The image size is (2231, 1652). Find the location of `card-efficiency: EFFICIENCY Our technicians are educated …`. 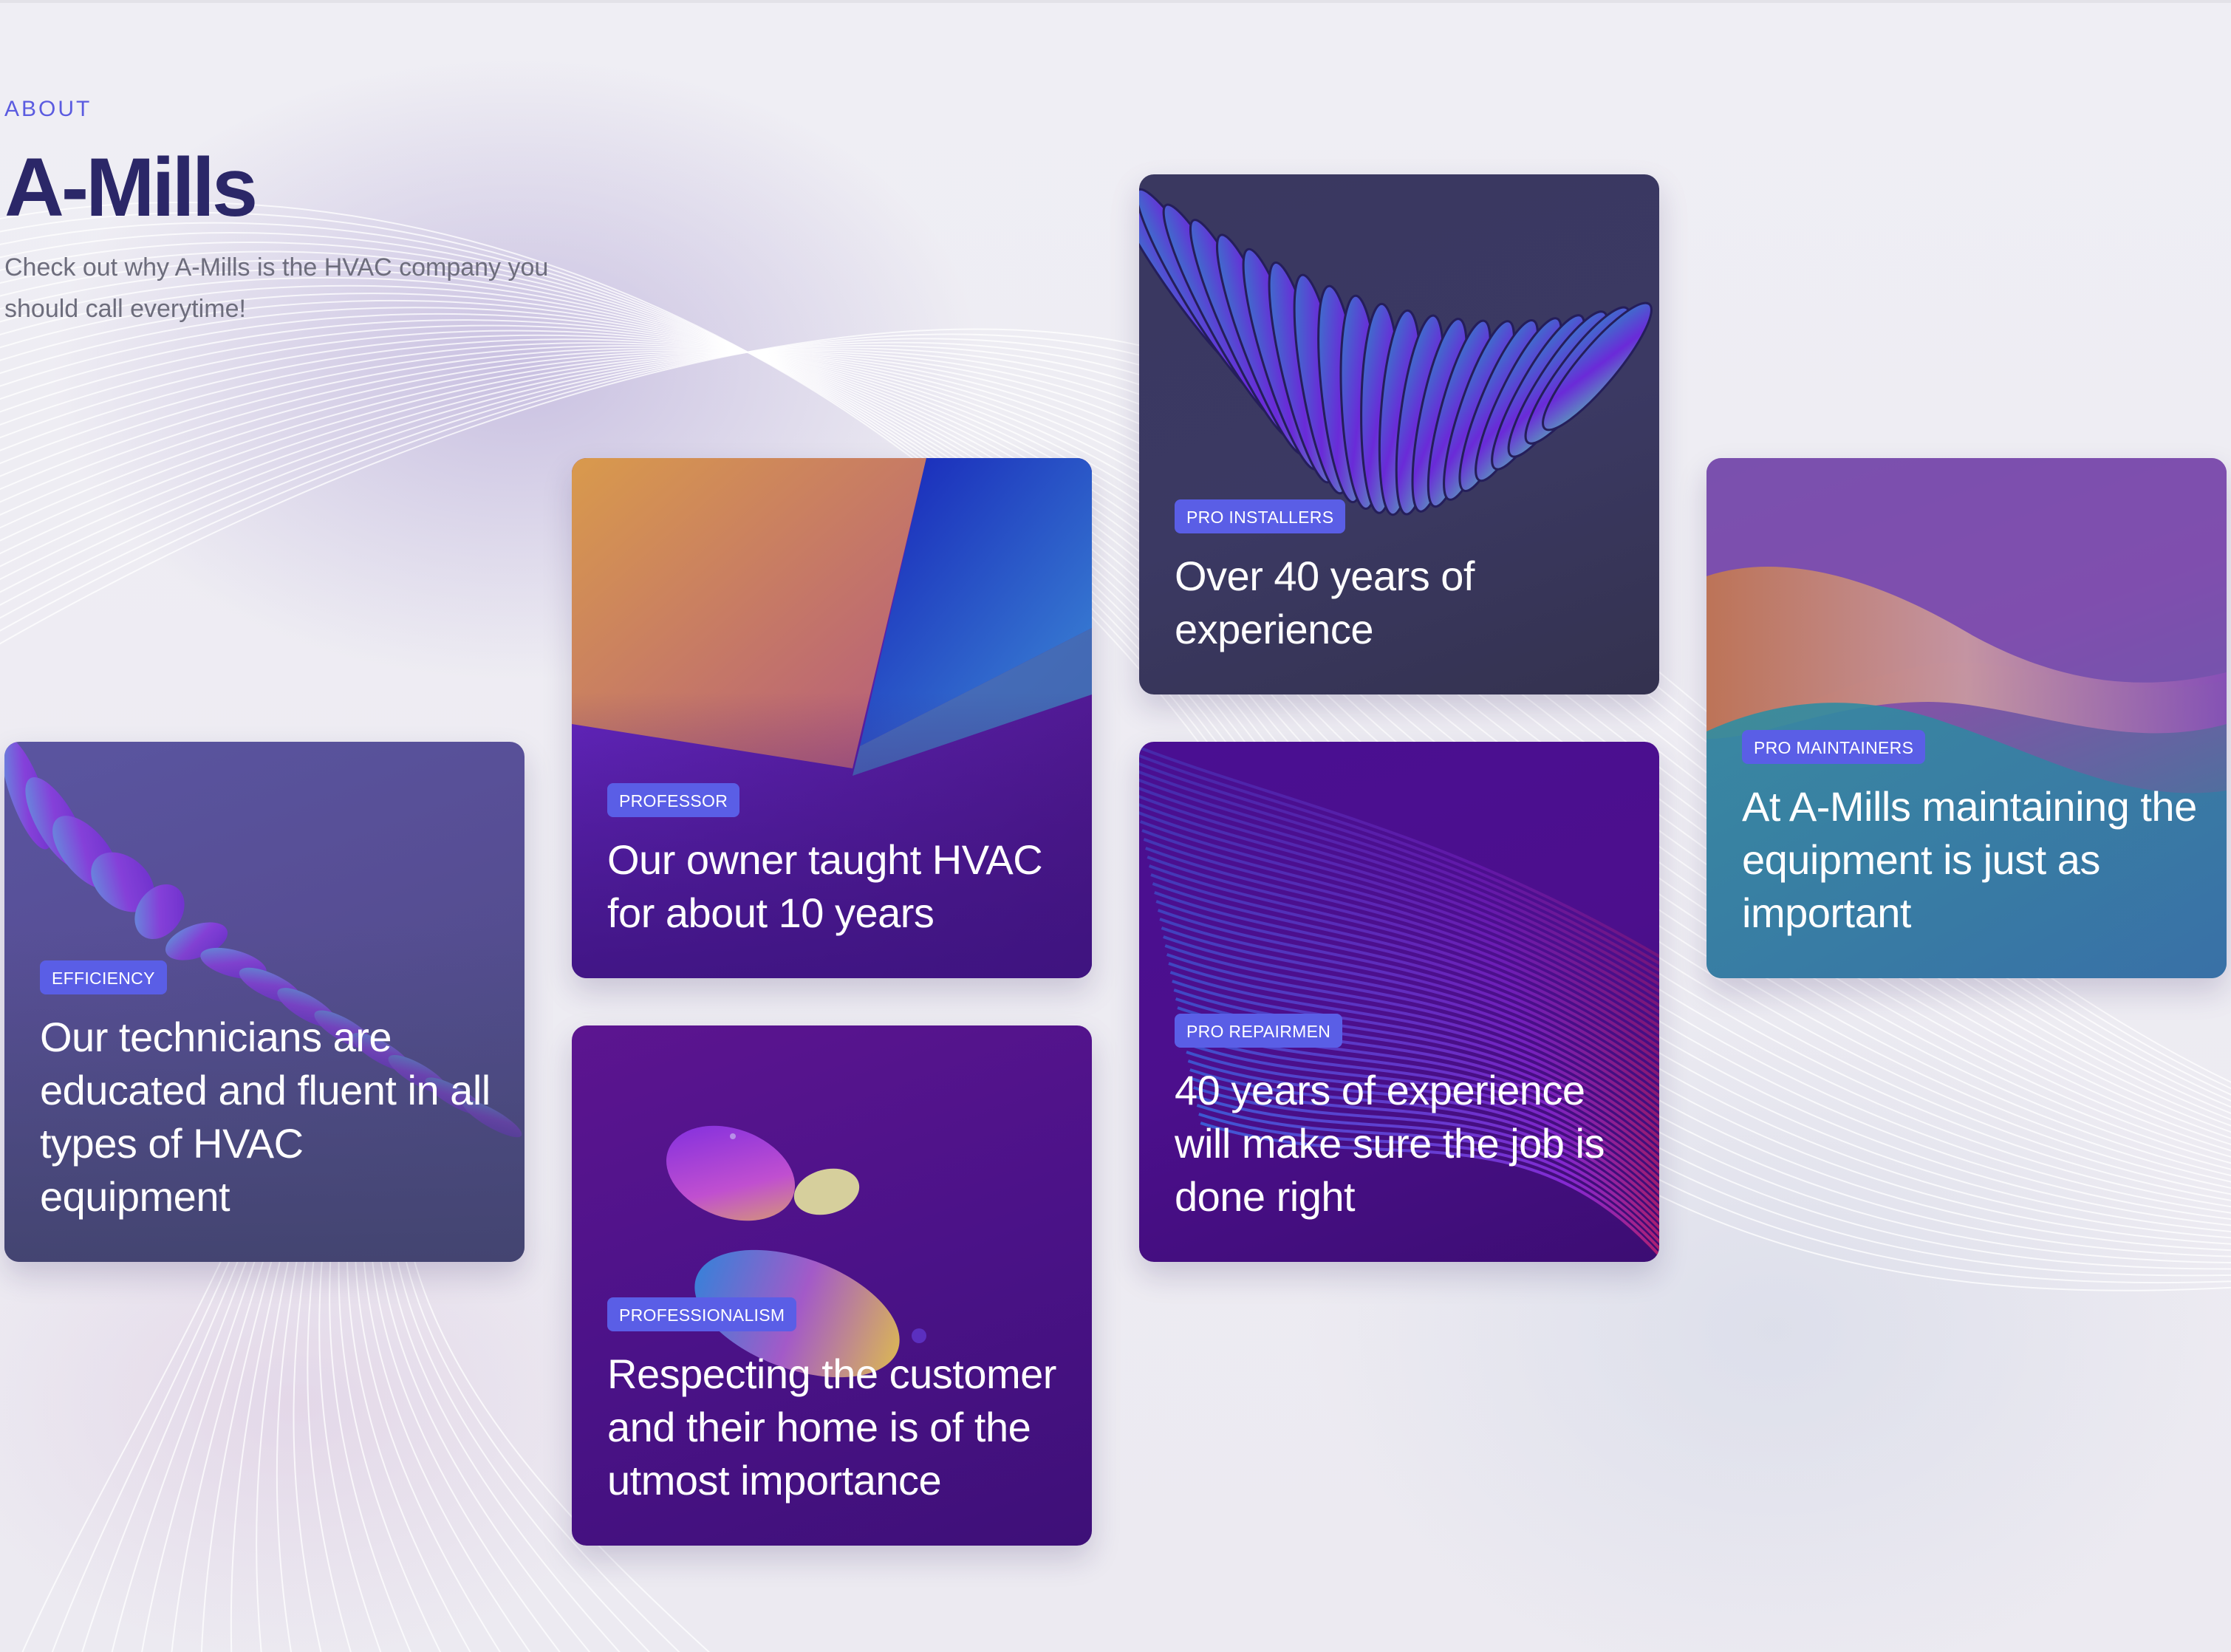

card-efficiency: EFFICIENCY Our technicians are educated … is located at coordinates (264, 1002).